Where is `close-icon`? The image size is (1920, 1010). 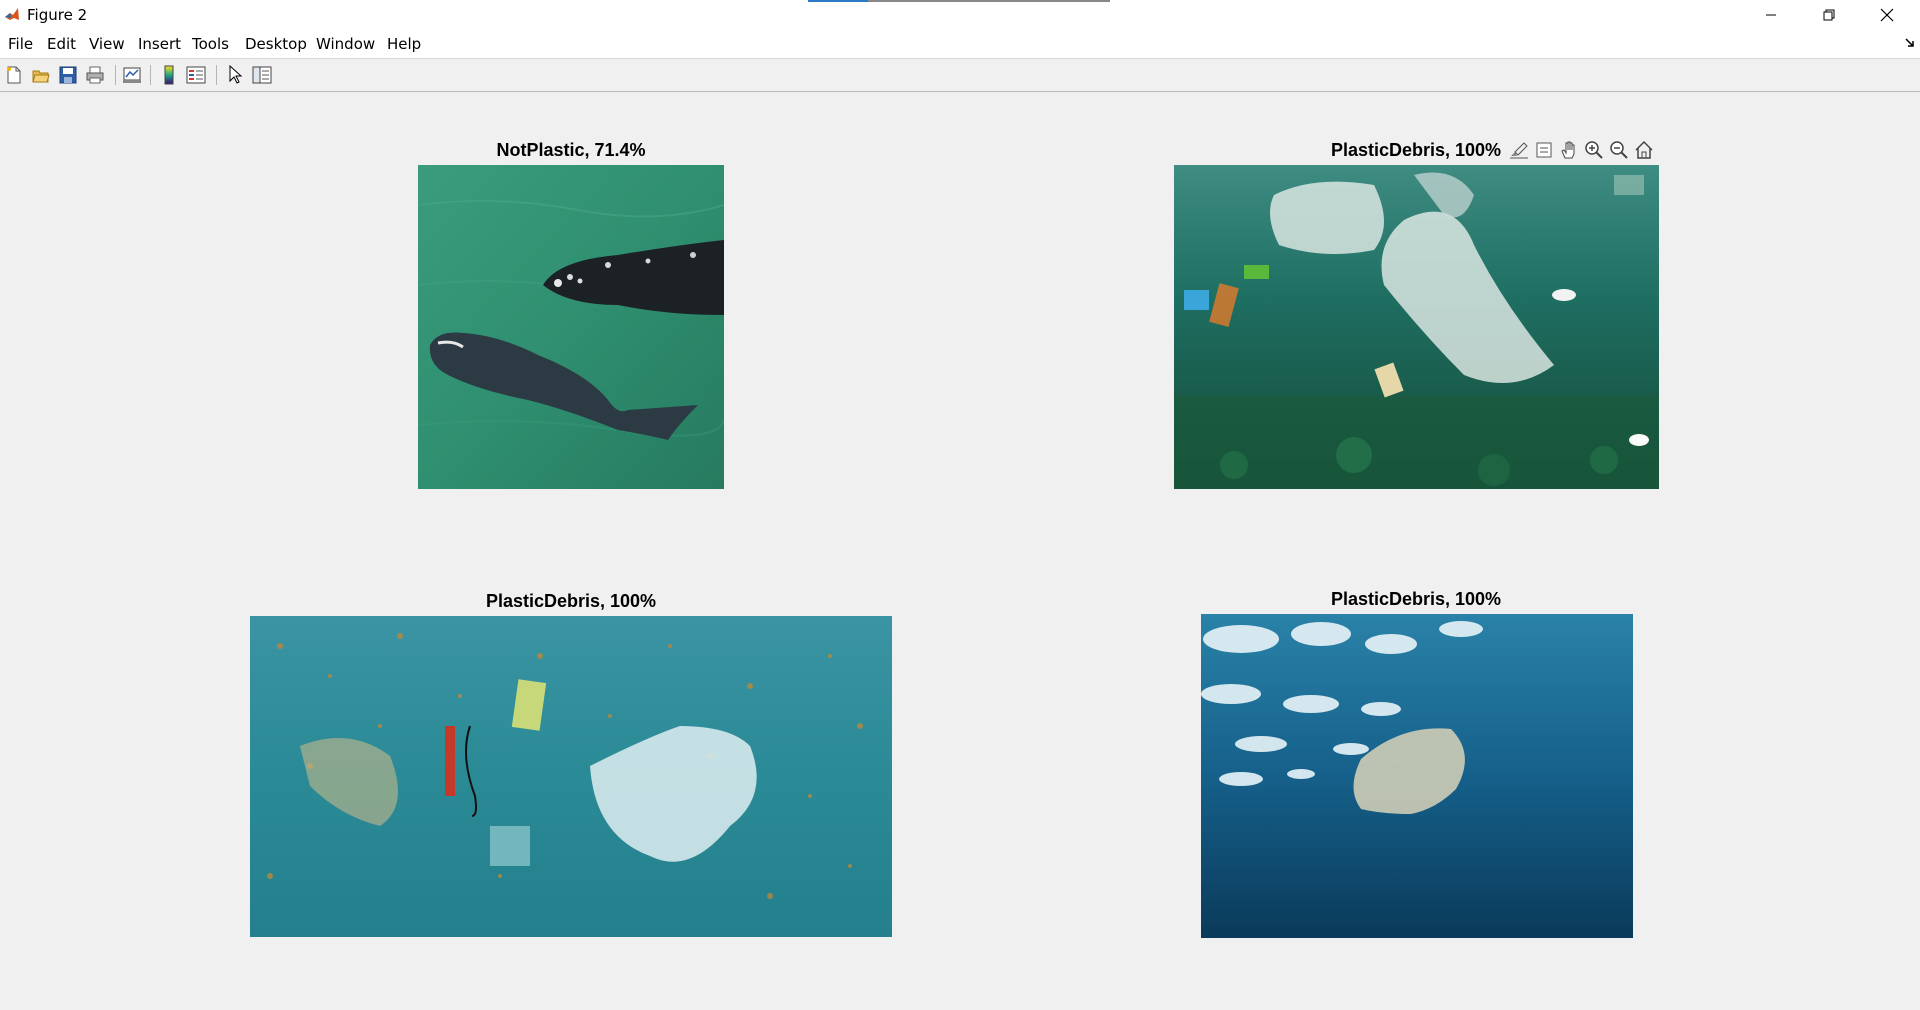 close-icon is located at coordinates (1887, 15).